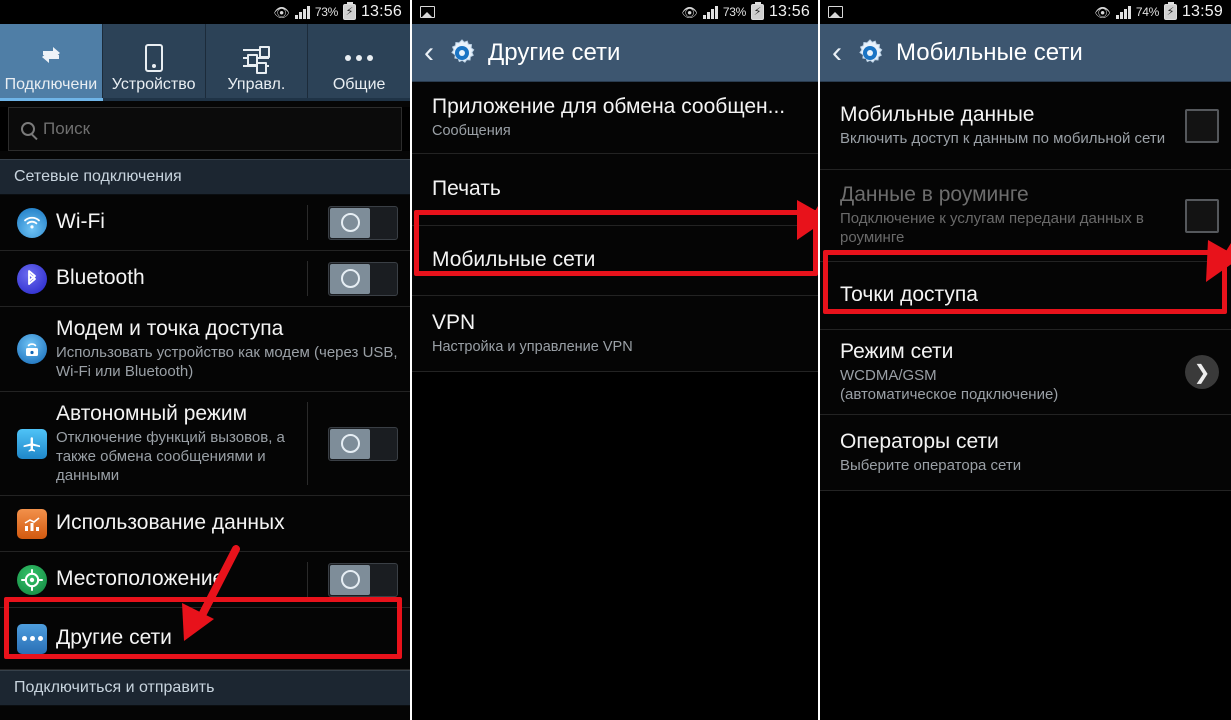 This screenshot has width=1231, height=720. I want to click on list-item-bluetooth: Bluetooth, so click(205, 279).